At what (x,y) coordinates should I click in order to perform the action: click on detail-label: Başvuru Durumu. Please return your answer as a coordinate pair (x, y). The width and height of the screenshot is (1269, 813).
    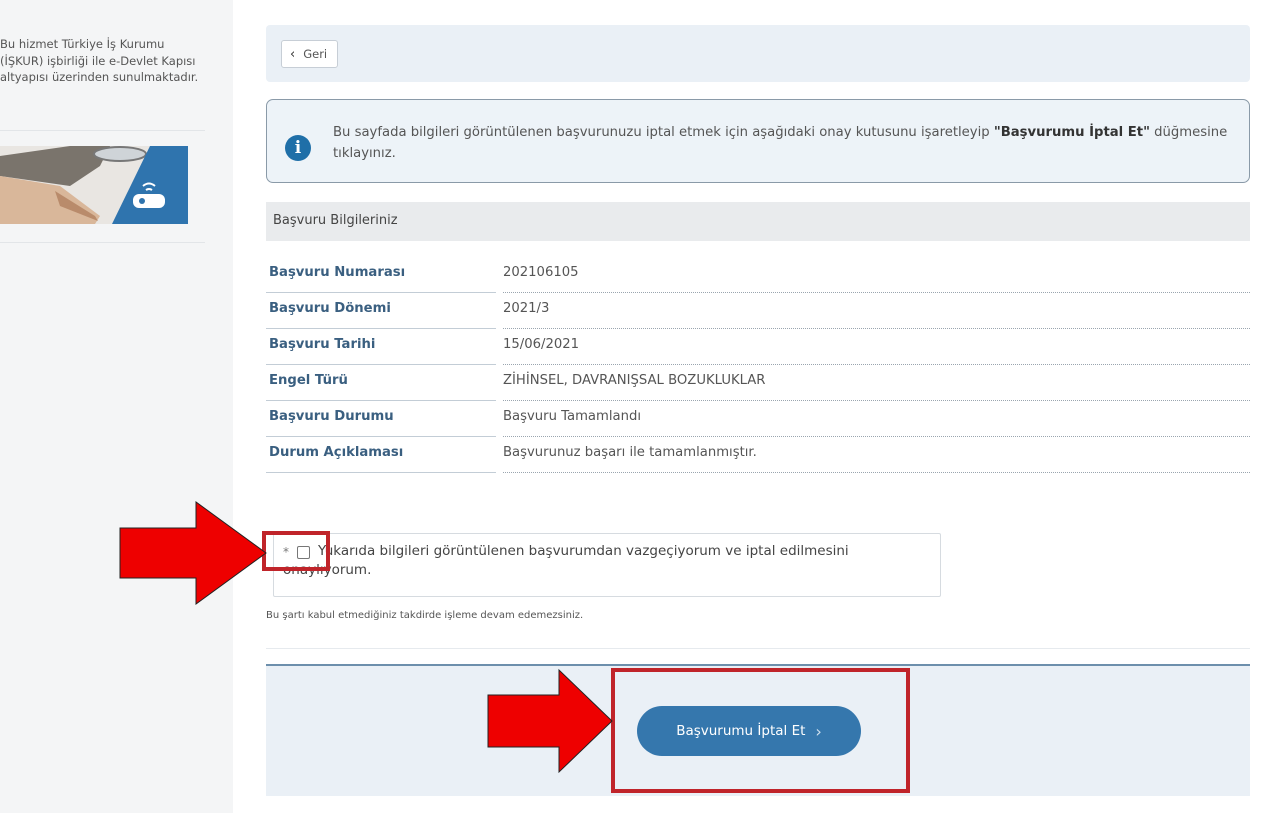
    Looking at the image, I should click on (381, 419).